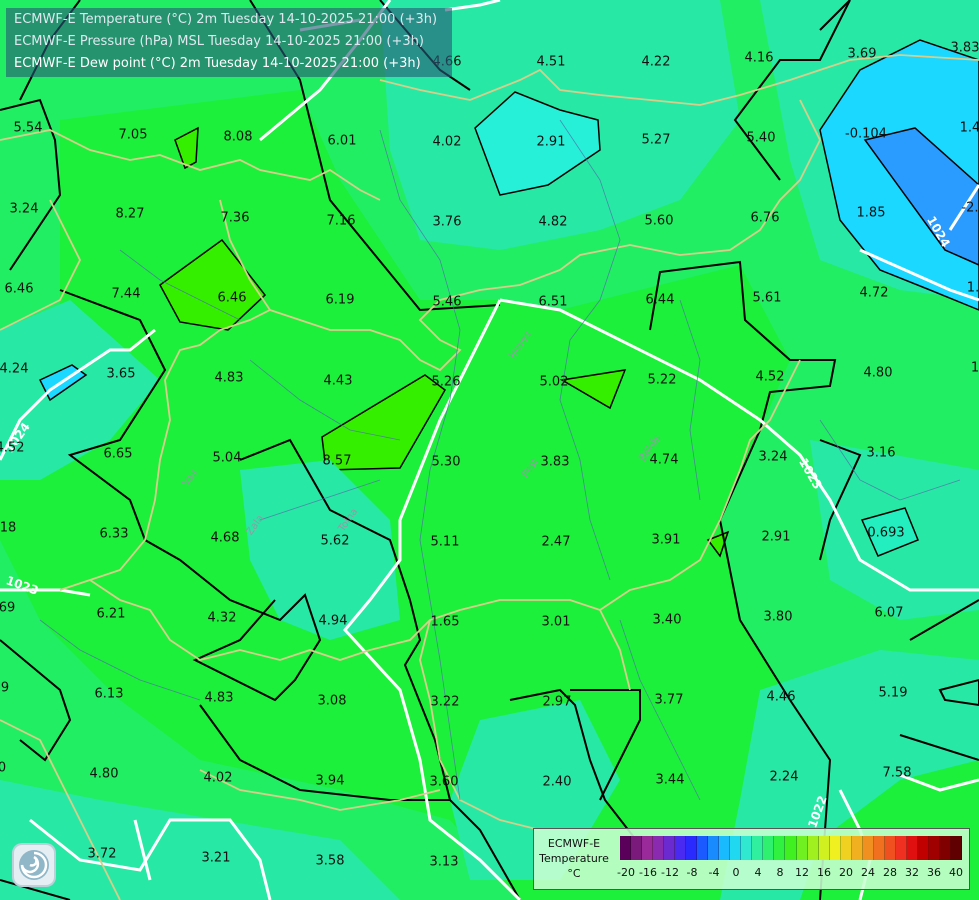 Image resolution: width=979 pixels, height=900 pixels. I want to click on legend-title: ECMWF-E Temperature °C, so click(574, 859).